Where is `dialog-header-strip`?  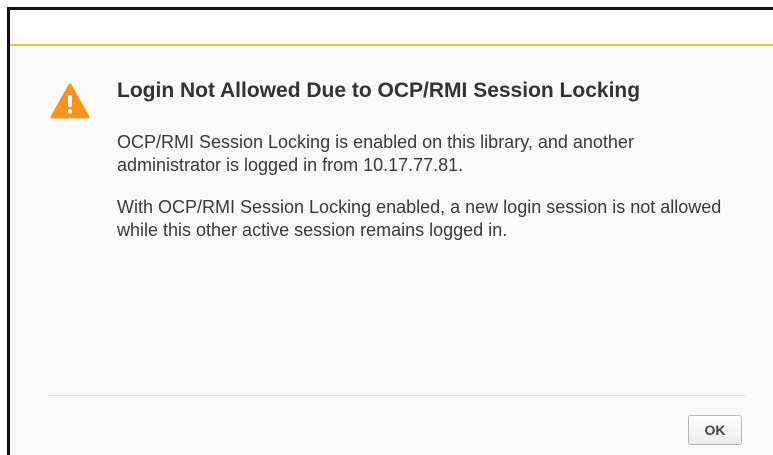
dialog-header-strip is located at coordinates (391, 28).